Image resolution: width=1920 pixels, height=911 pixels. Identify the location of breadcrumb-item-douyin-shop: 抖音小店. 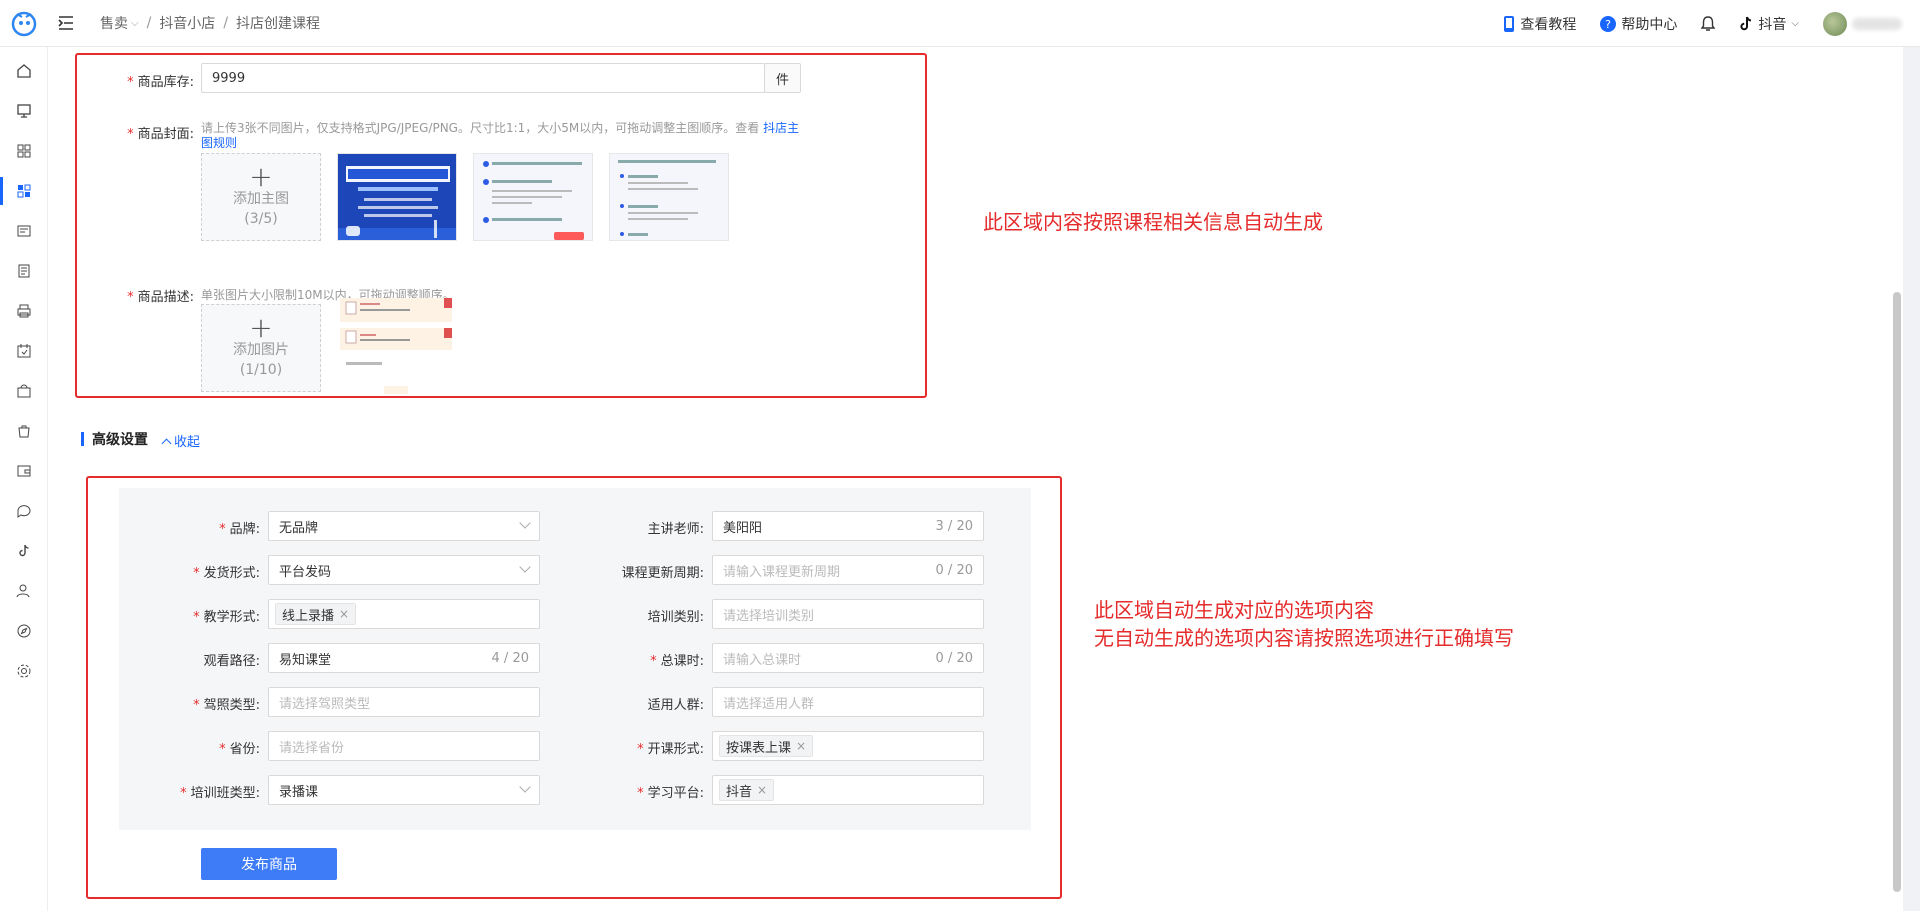
(187, 23).